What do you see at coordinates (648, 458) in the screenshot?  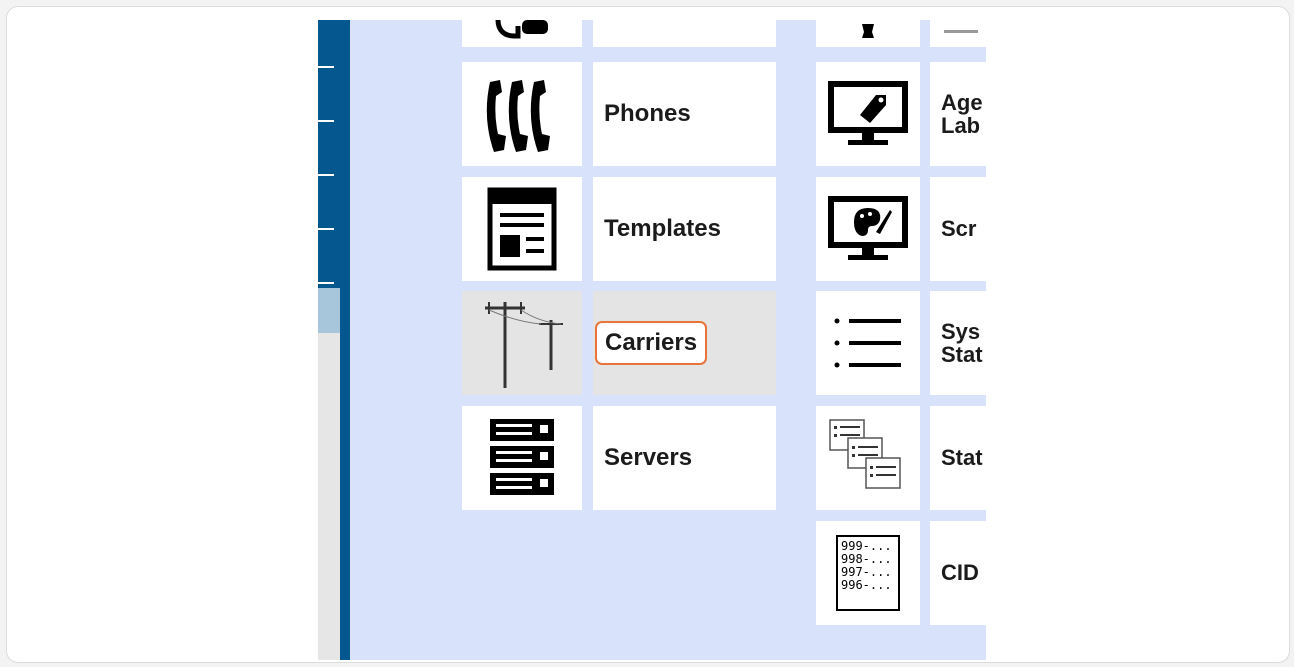 I see `servers-label: Servers` at bounding box center [648, 458].